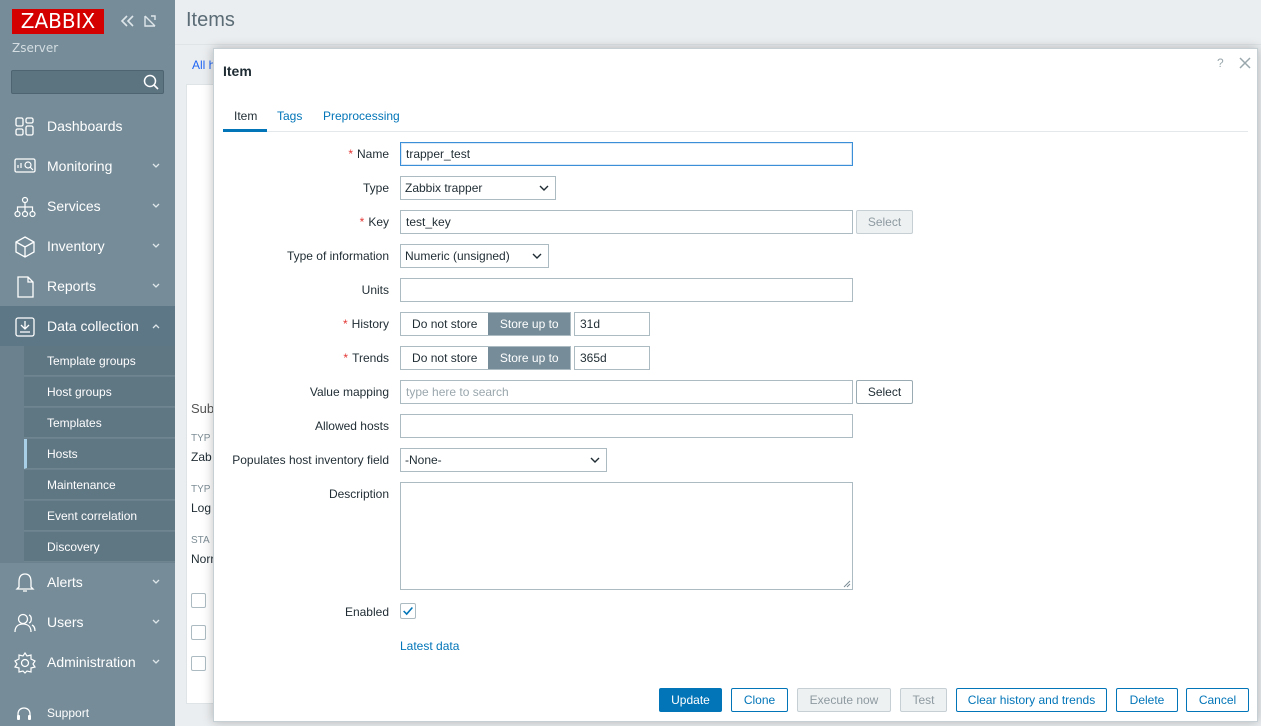  I want to click on search-icon, so click(151, 82).